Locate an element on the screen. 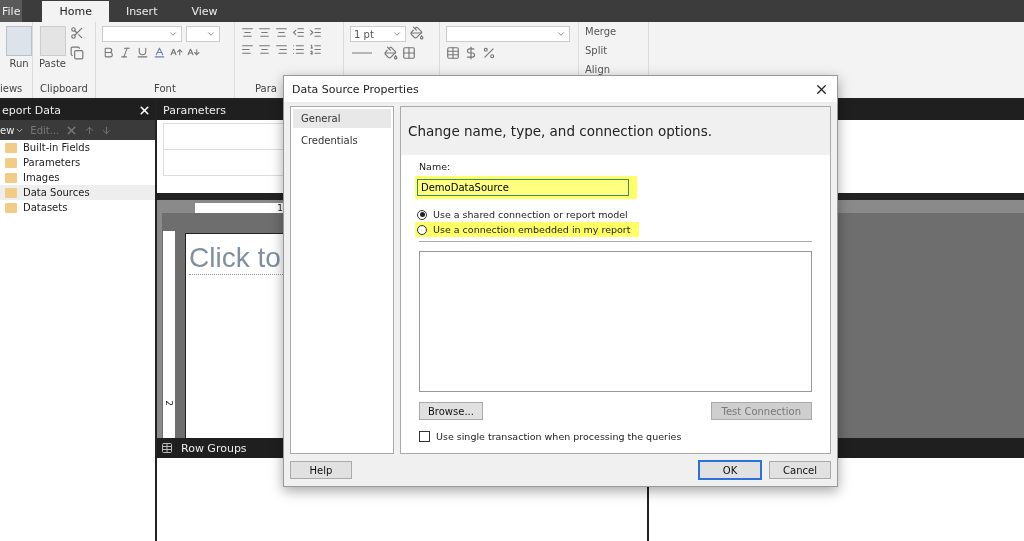 This screenshot has height=541, width=1024. nav-item: General is located at coordinates (342, 118).